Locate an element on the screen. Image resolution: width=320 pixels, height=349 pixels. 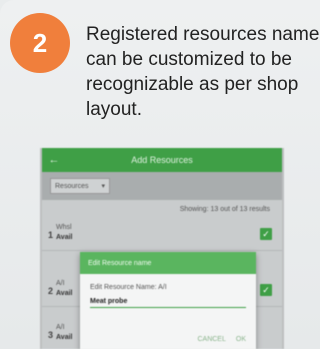
resource-type-select-label: Resources is located at coordinates (72, 186).